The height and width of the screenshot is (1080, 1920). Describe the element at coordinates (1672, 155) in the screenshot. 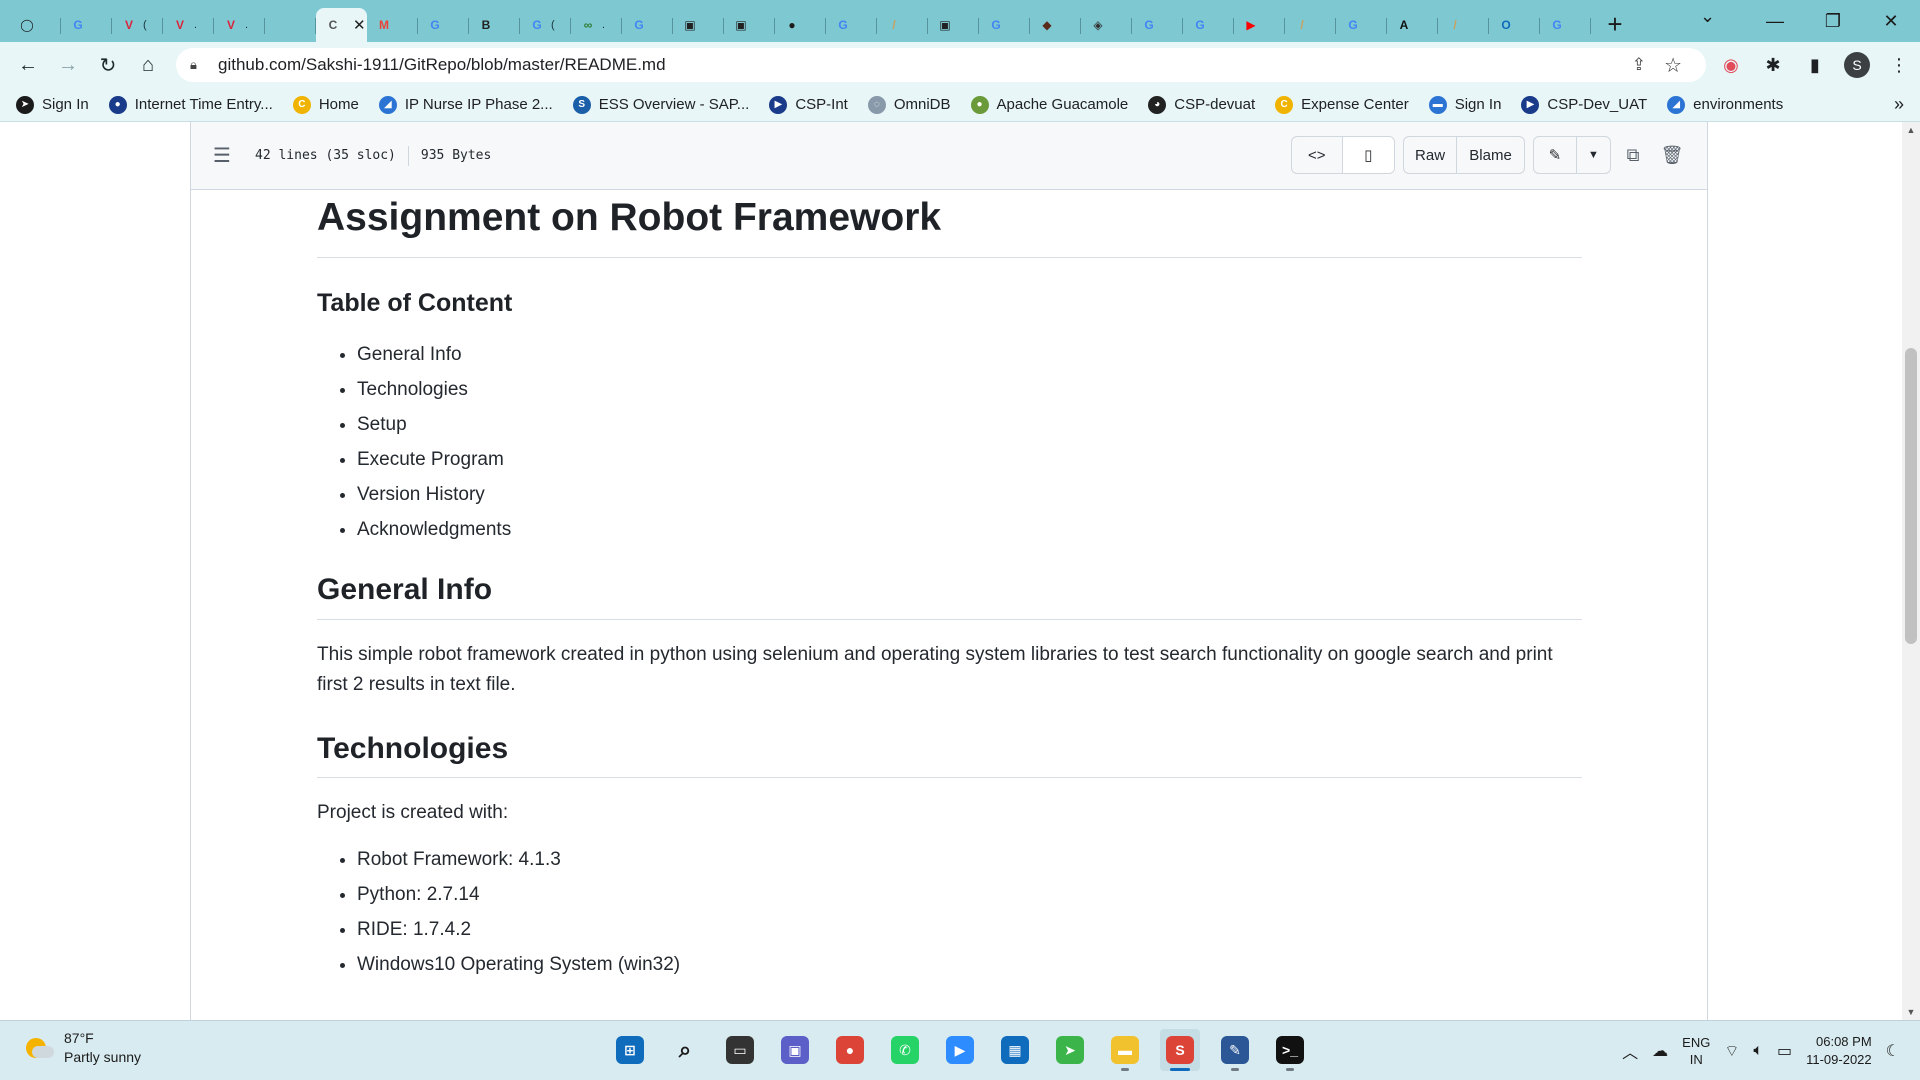

I see `trash-icon: 🗑︎` at that location.